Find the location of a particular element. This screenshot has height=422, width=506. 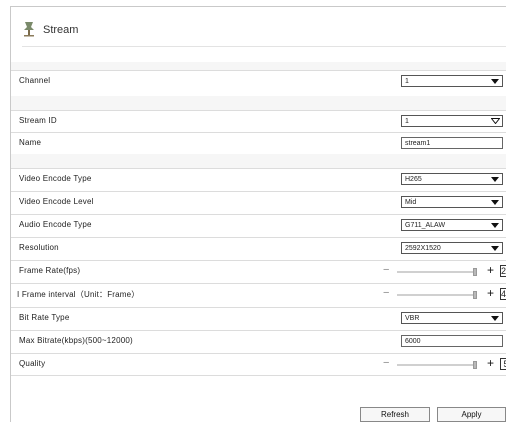

frame-rate-row: Frame Rate(fps) − + 20 is located at coordinates (258, 271).